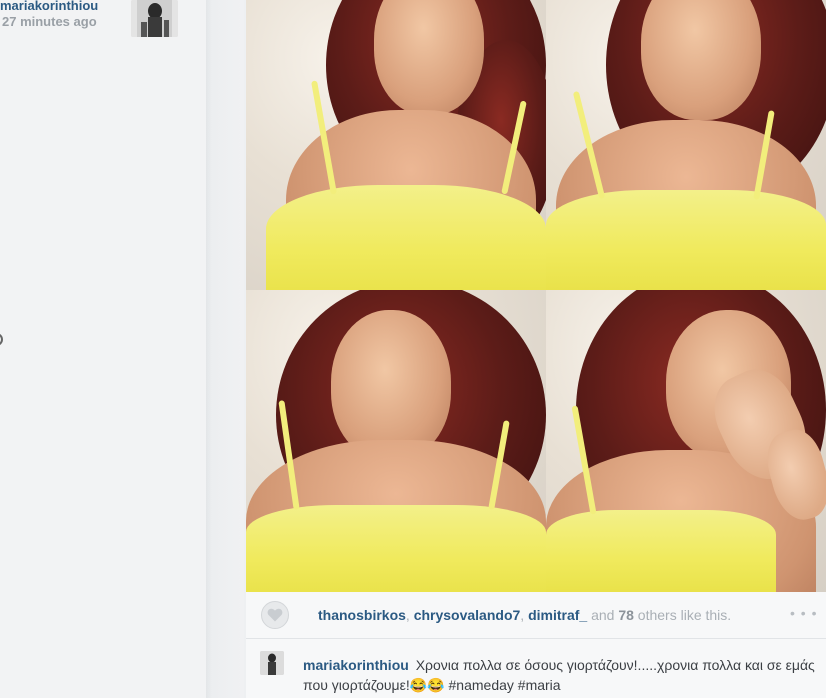 The width and height of the screenshot is (826, 698). What do you see at coordinates (467, 615) in the screenshot?
I see `liker-link-2: chrysovalando7` at bounding box center [467, 615].